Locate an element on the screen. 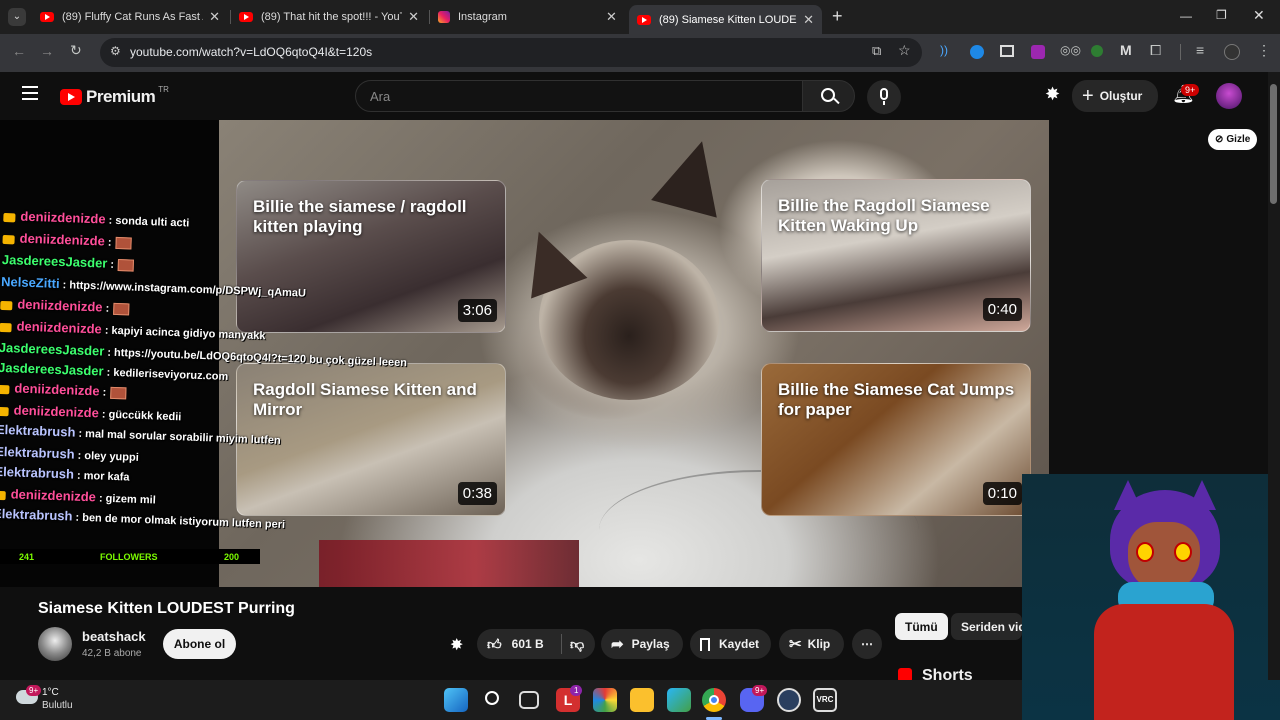 This screenshot has height=720, width=1280. channel-name: beatshack is located at coordinates (114, 636).